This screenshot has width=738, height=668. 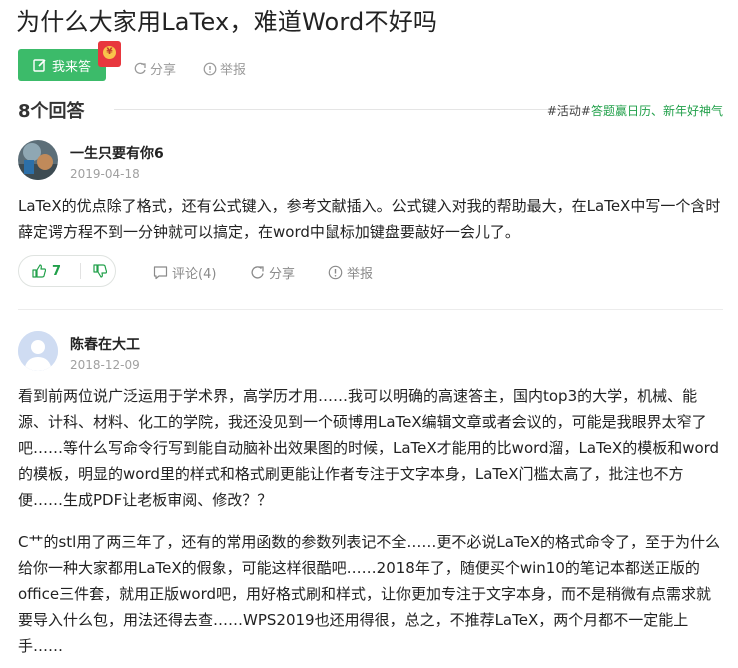 I want to click on activity-tag: #活动#, so click(x=568, y=111).